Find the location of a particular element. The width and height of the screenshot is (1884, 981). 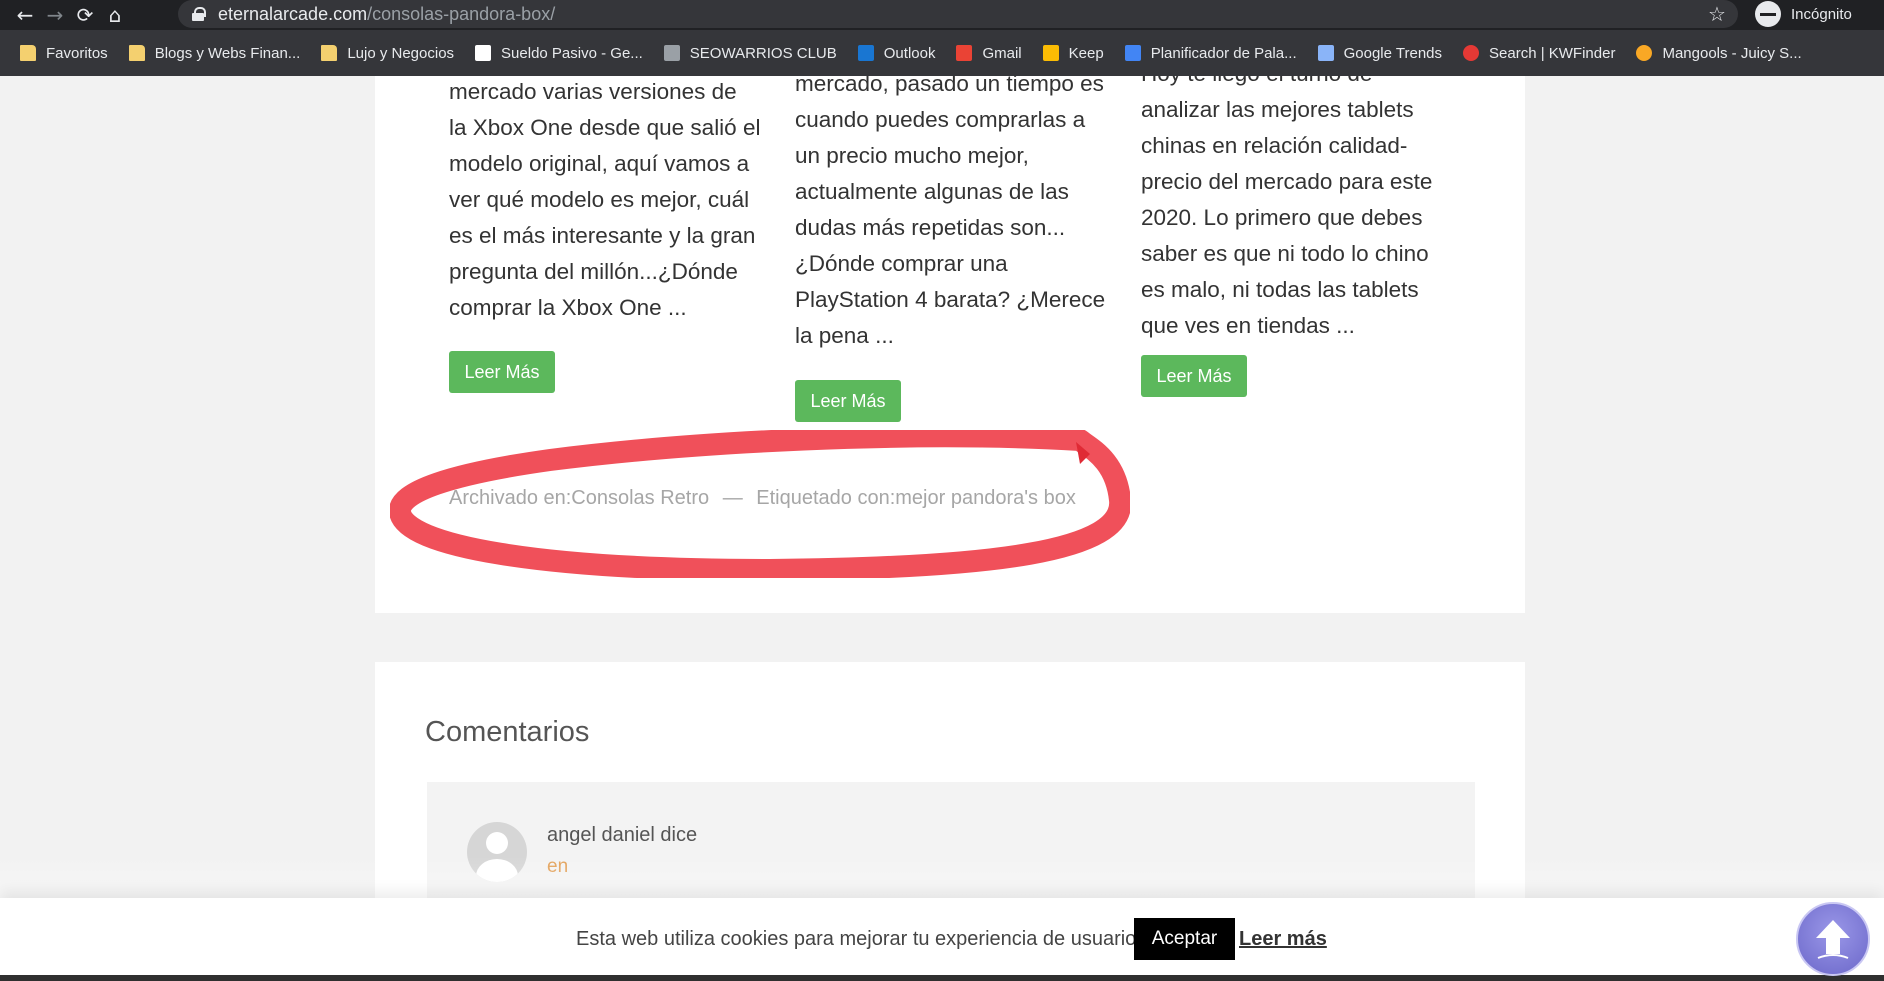

incognito-profile: Incógnito is located at coordinates (1803, 14).